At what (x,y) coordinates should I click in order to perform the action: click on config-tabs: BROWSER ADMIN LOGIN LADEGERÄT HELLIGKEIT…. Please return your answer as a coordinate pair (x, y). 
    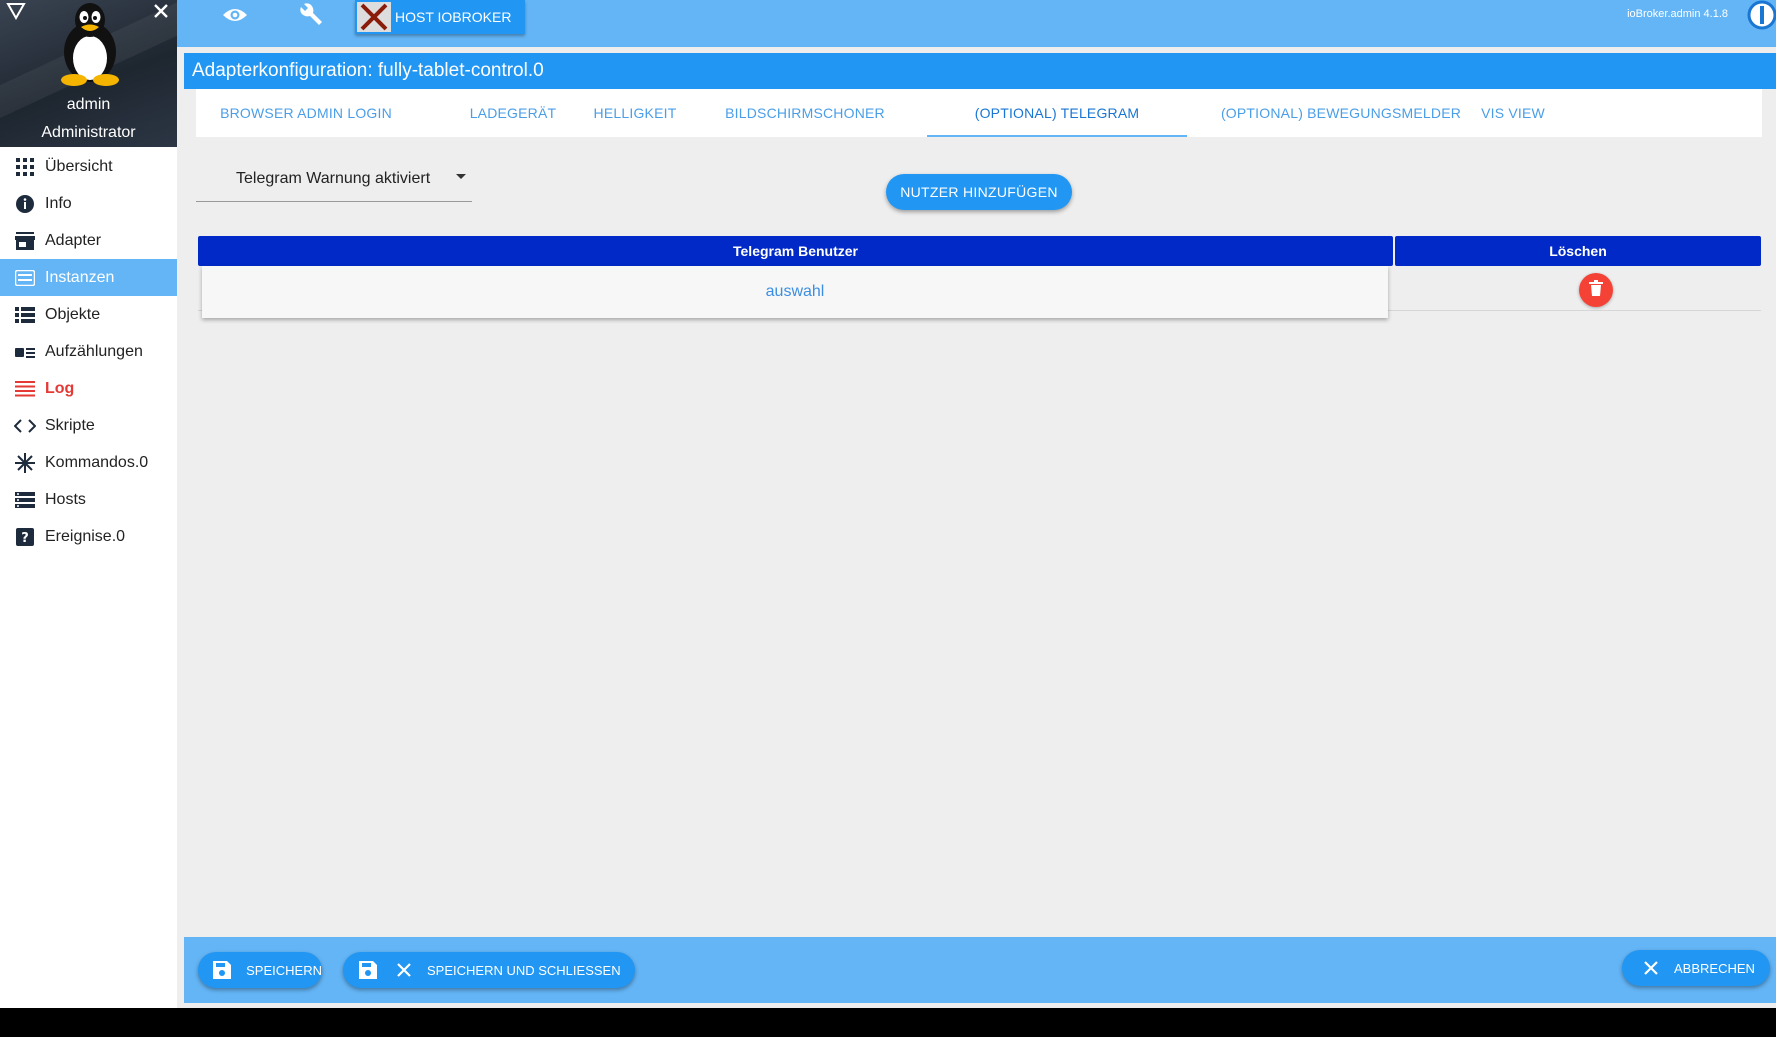
    Looking at the image, I should click on (979, 113).